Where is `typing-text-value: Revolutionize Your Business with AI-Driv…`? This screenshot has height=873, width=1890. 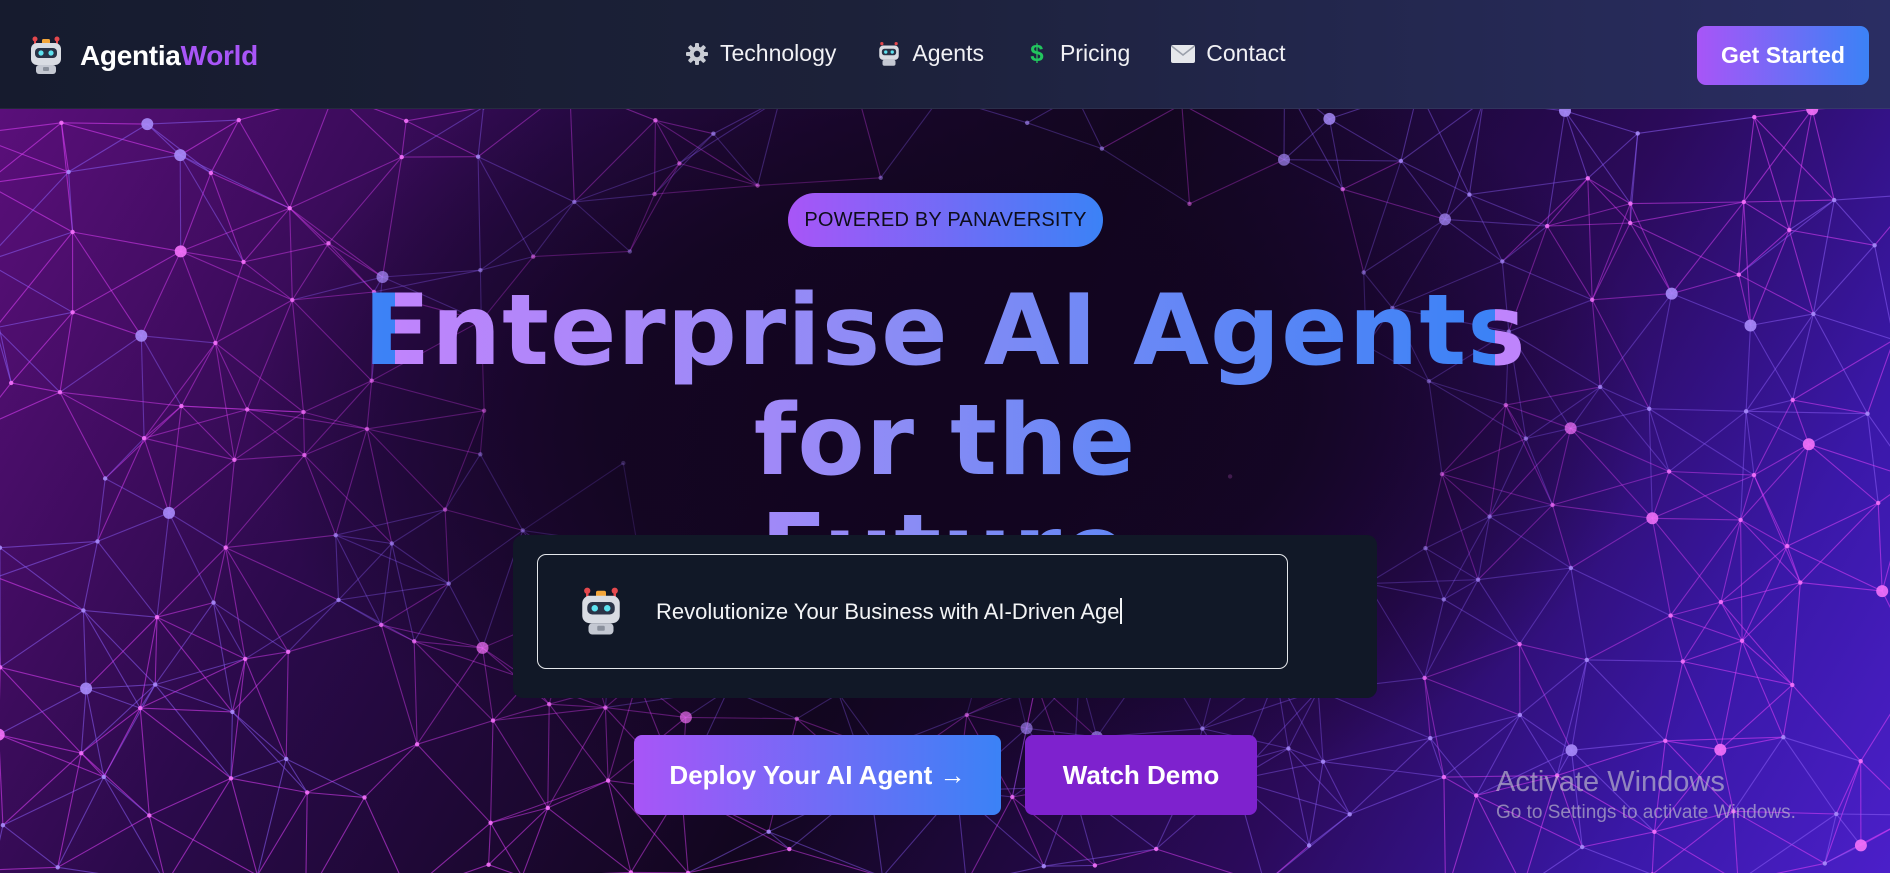 typing-text-value: Revolutionize Your Business with AI-Driv… is located at coordinates (888, 611).